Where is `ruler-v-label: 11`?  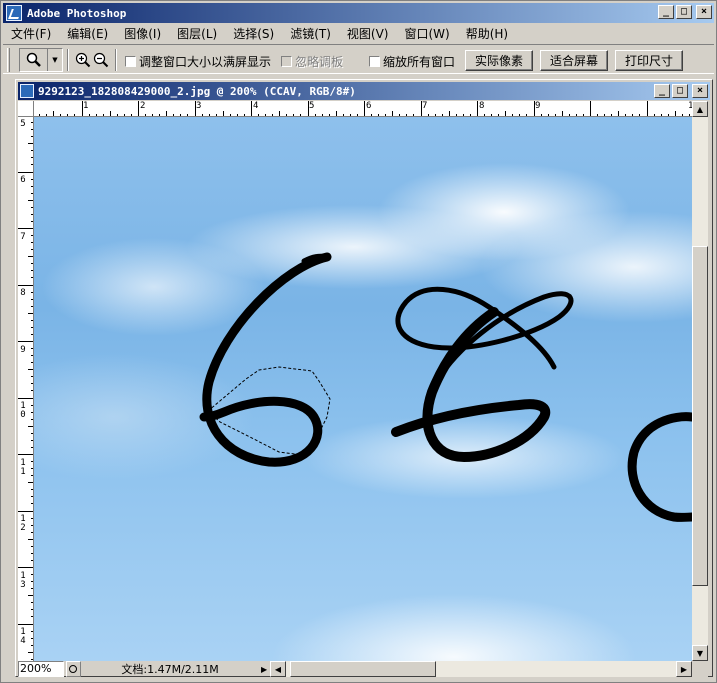
ruler-v-label: 11 is located at coordinates (23, 467).